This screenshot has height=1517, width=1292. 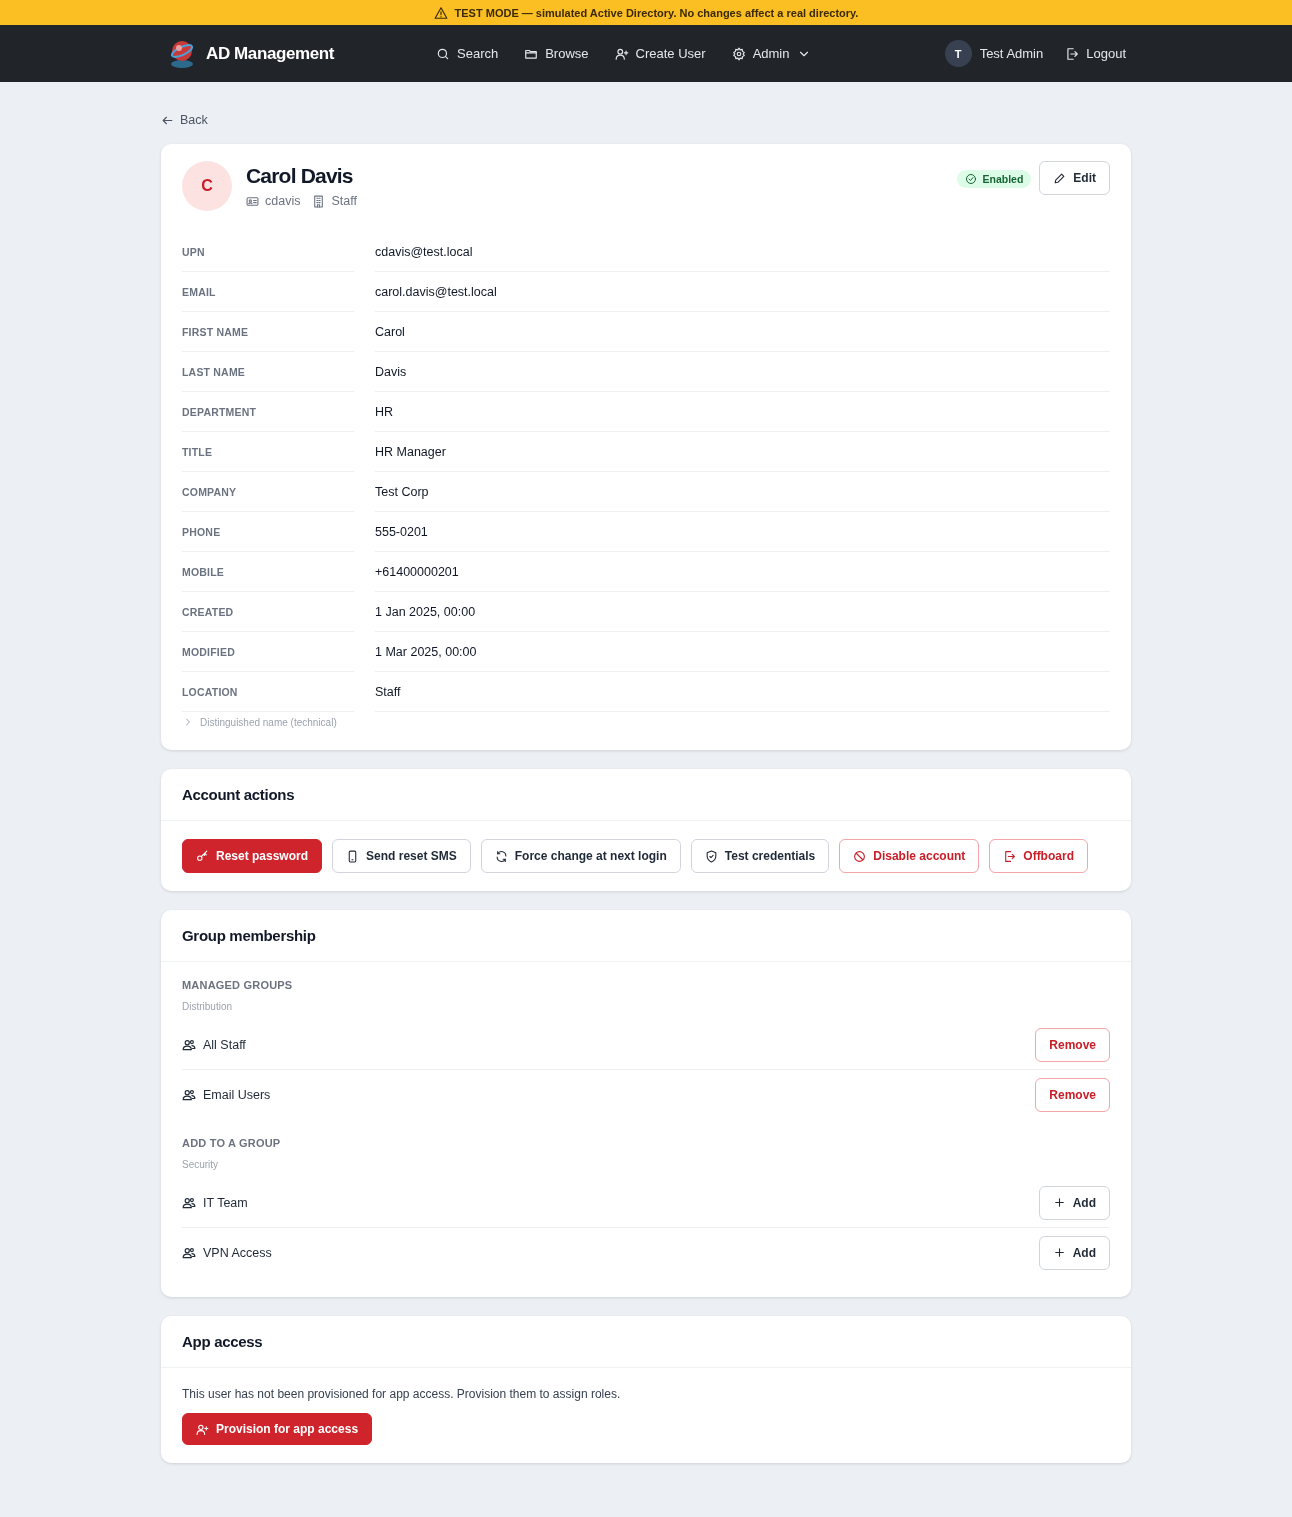 What do you see at coordinates (501, 856) in the screenshot?
I see `refresh-icon` at bounding box center [501, 856].